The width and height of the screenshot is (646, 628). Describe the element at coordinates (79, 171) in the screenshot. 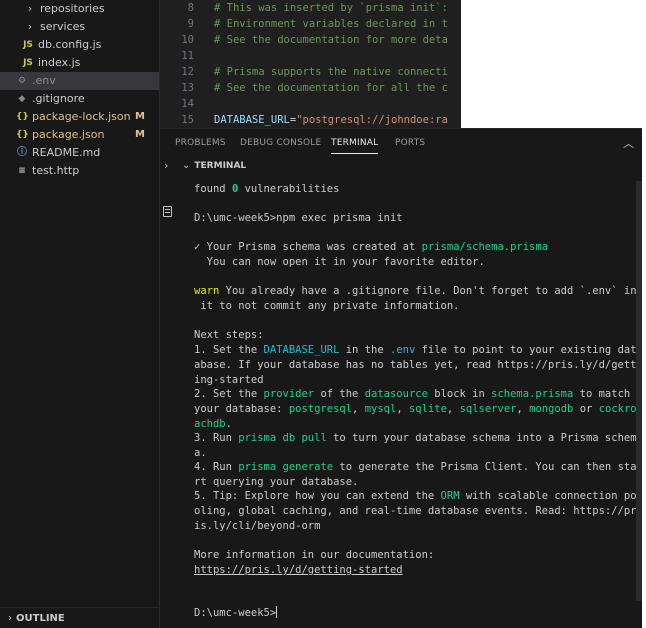

I see `tree-item-test-http: ≡ test.http` at that location.